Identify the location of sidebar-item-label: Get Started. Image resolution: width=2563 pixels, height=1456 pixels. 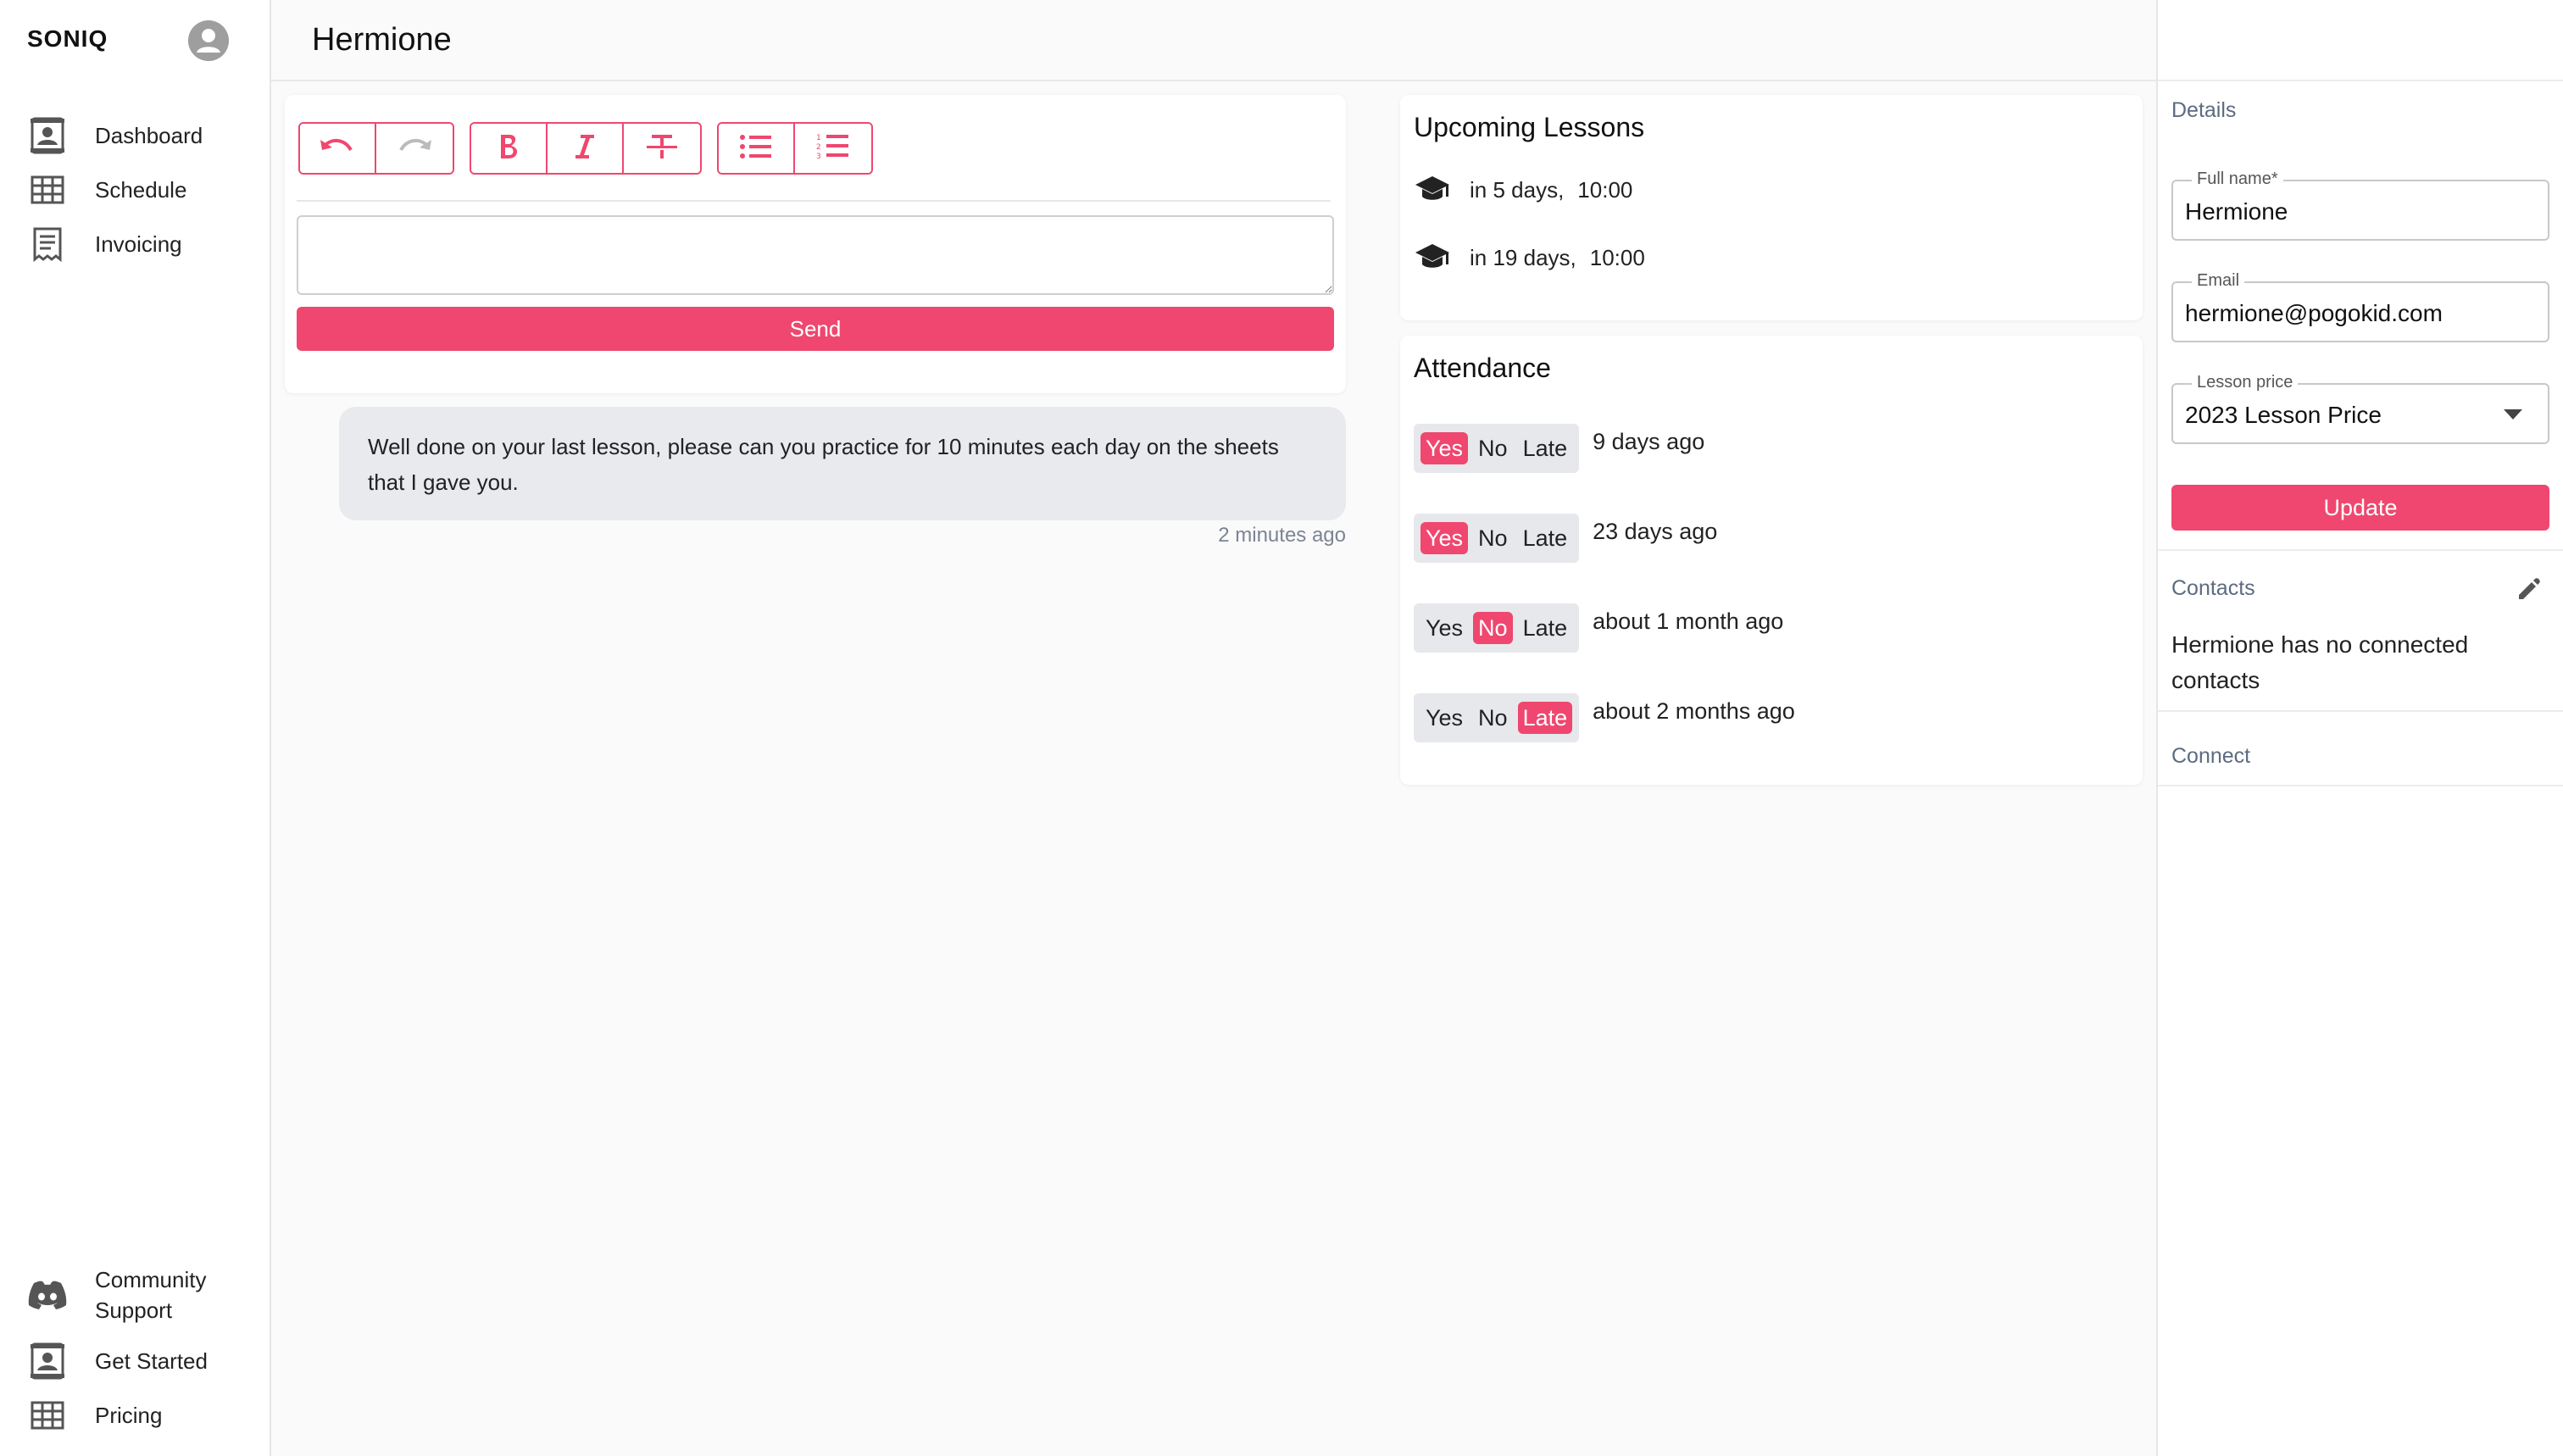
(151, 1361).